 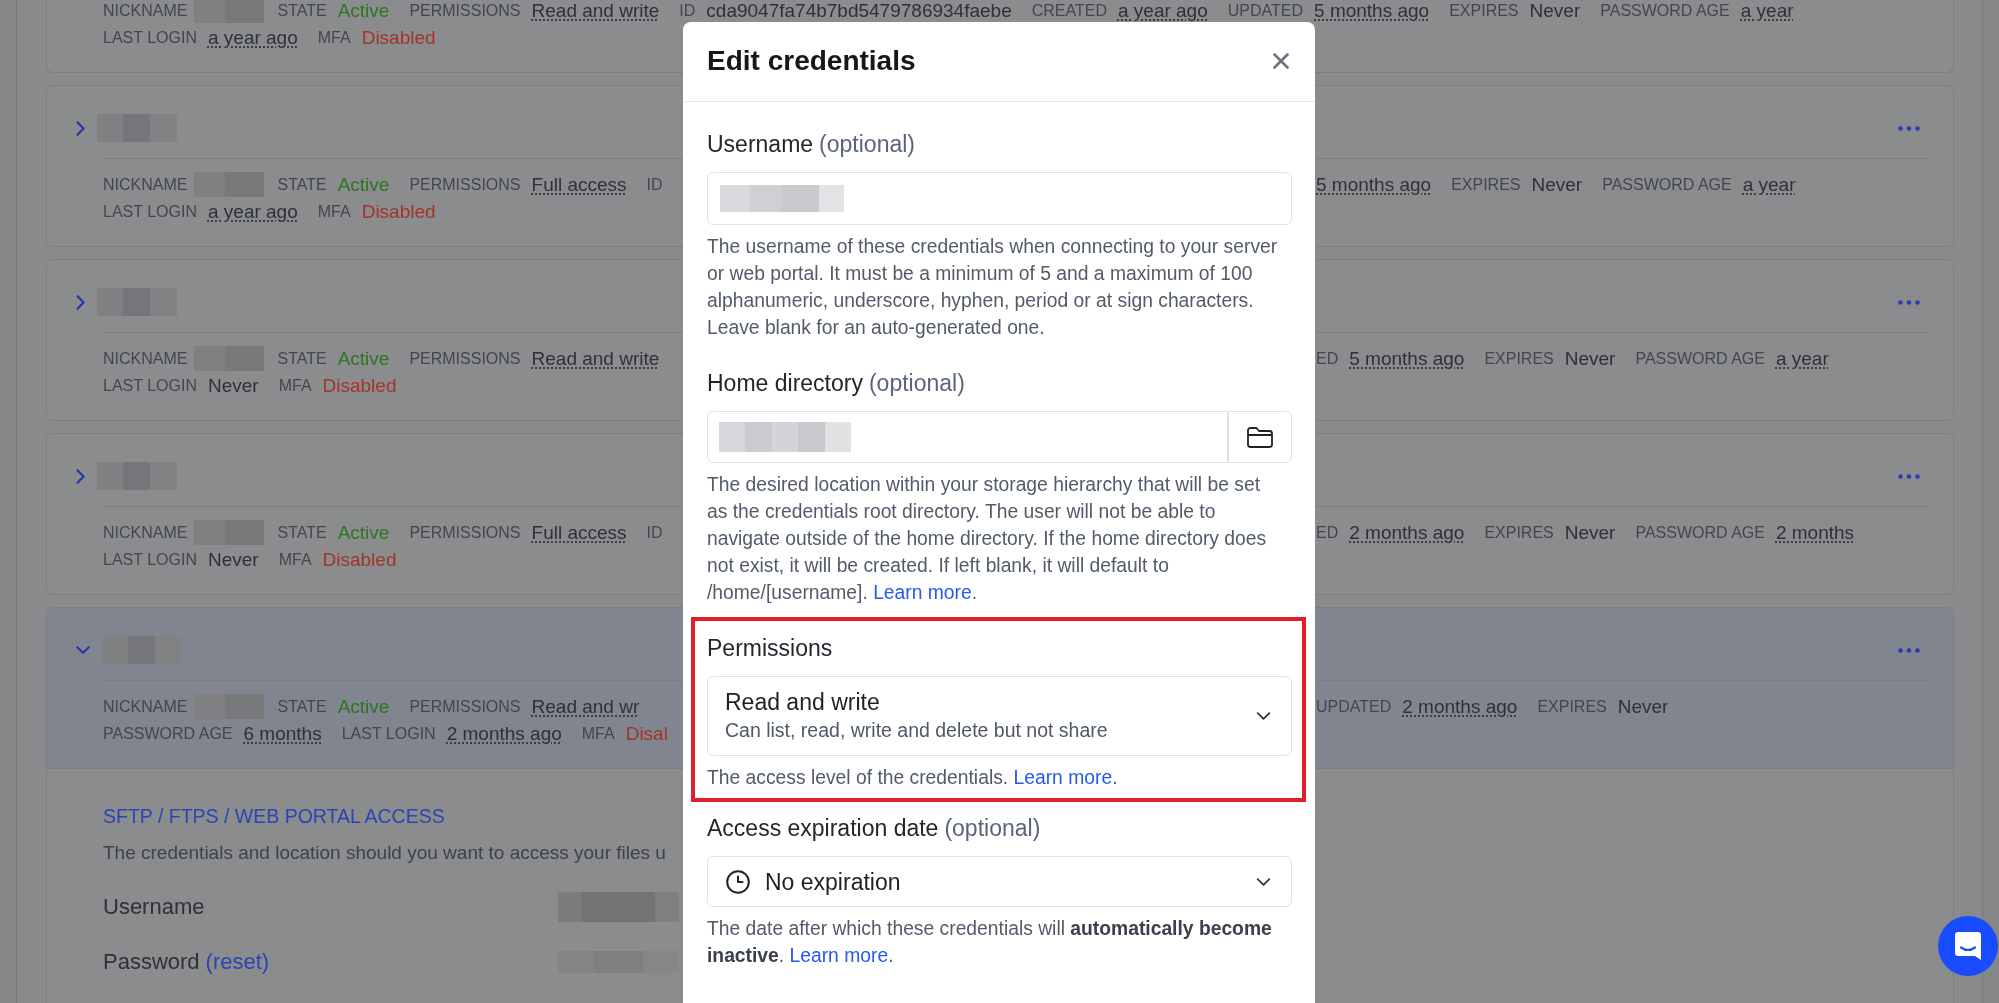 I want to click on field-label: Password, so click(x=151, y=962).